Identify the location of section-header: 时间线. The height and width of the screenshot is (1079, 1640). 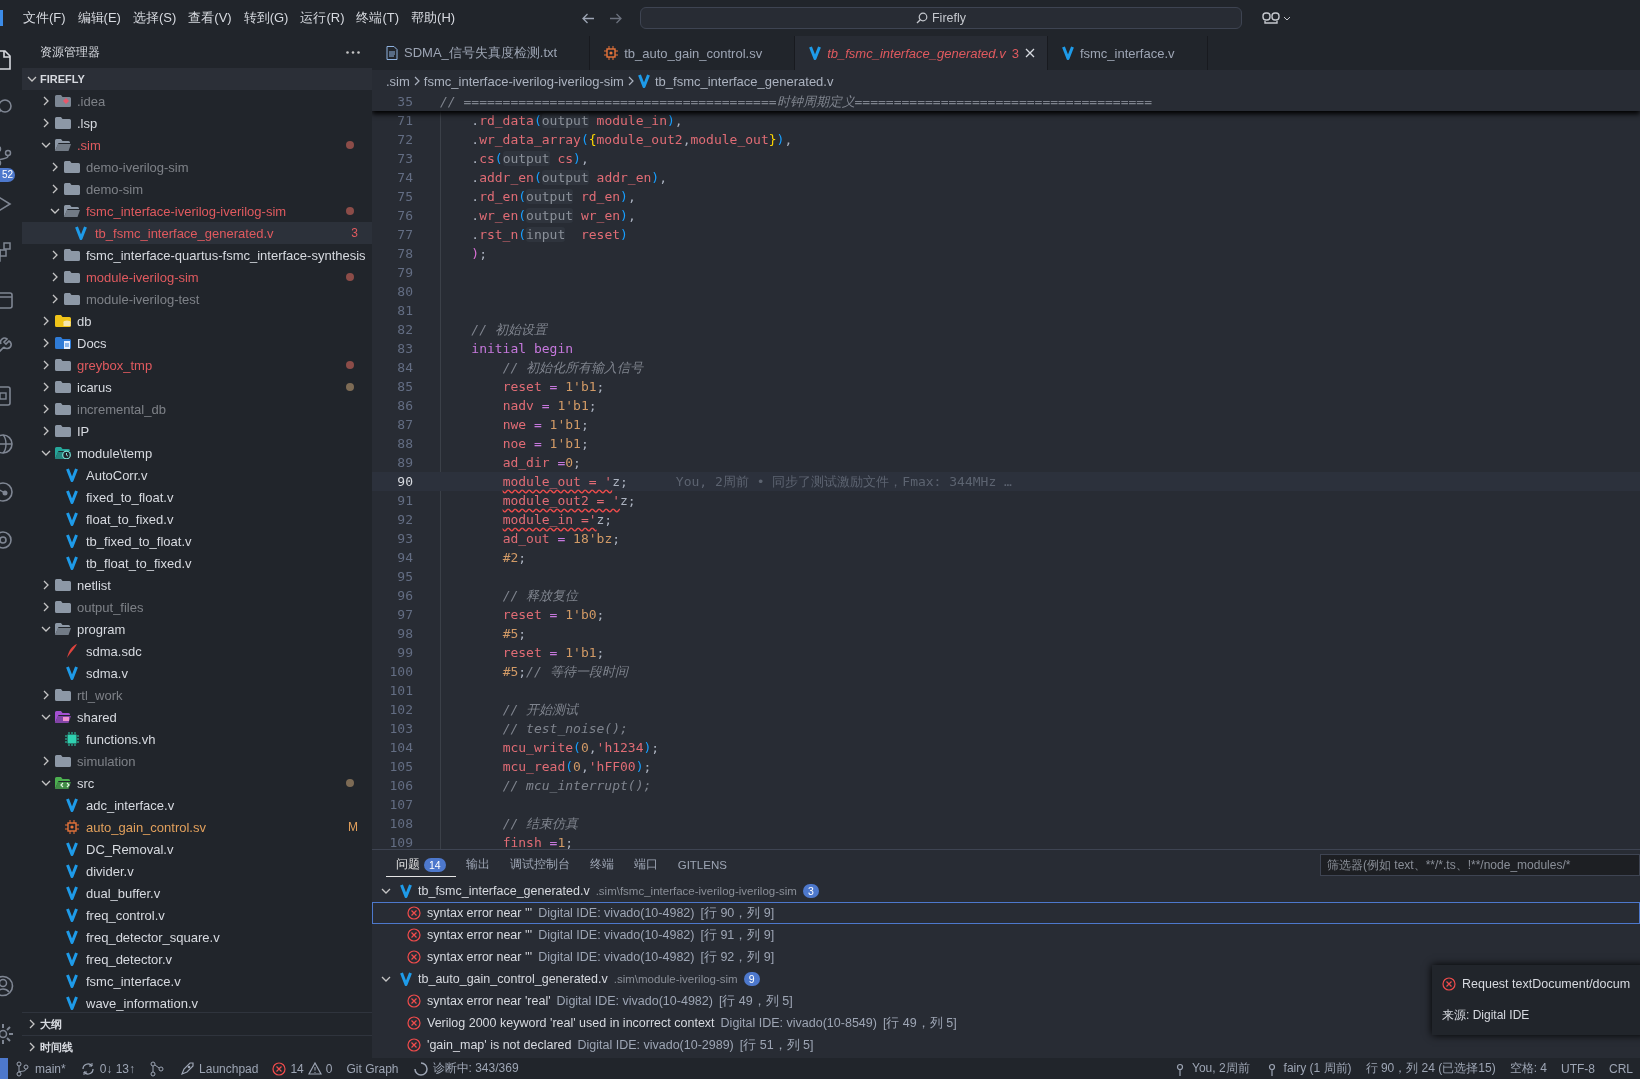
(56, 1047).